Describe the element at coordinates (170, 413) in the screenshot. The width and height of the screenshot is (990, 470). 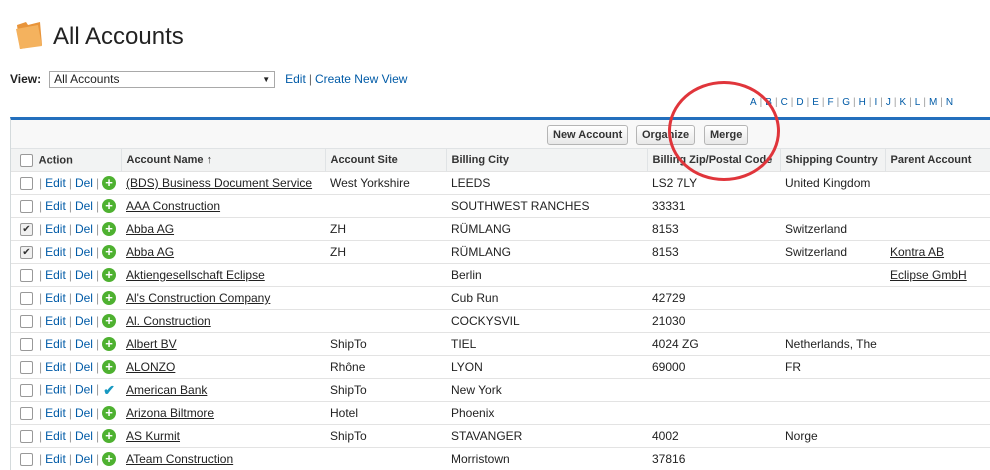
I see `account-name-link: Arizona Biltmore` at that location.